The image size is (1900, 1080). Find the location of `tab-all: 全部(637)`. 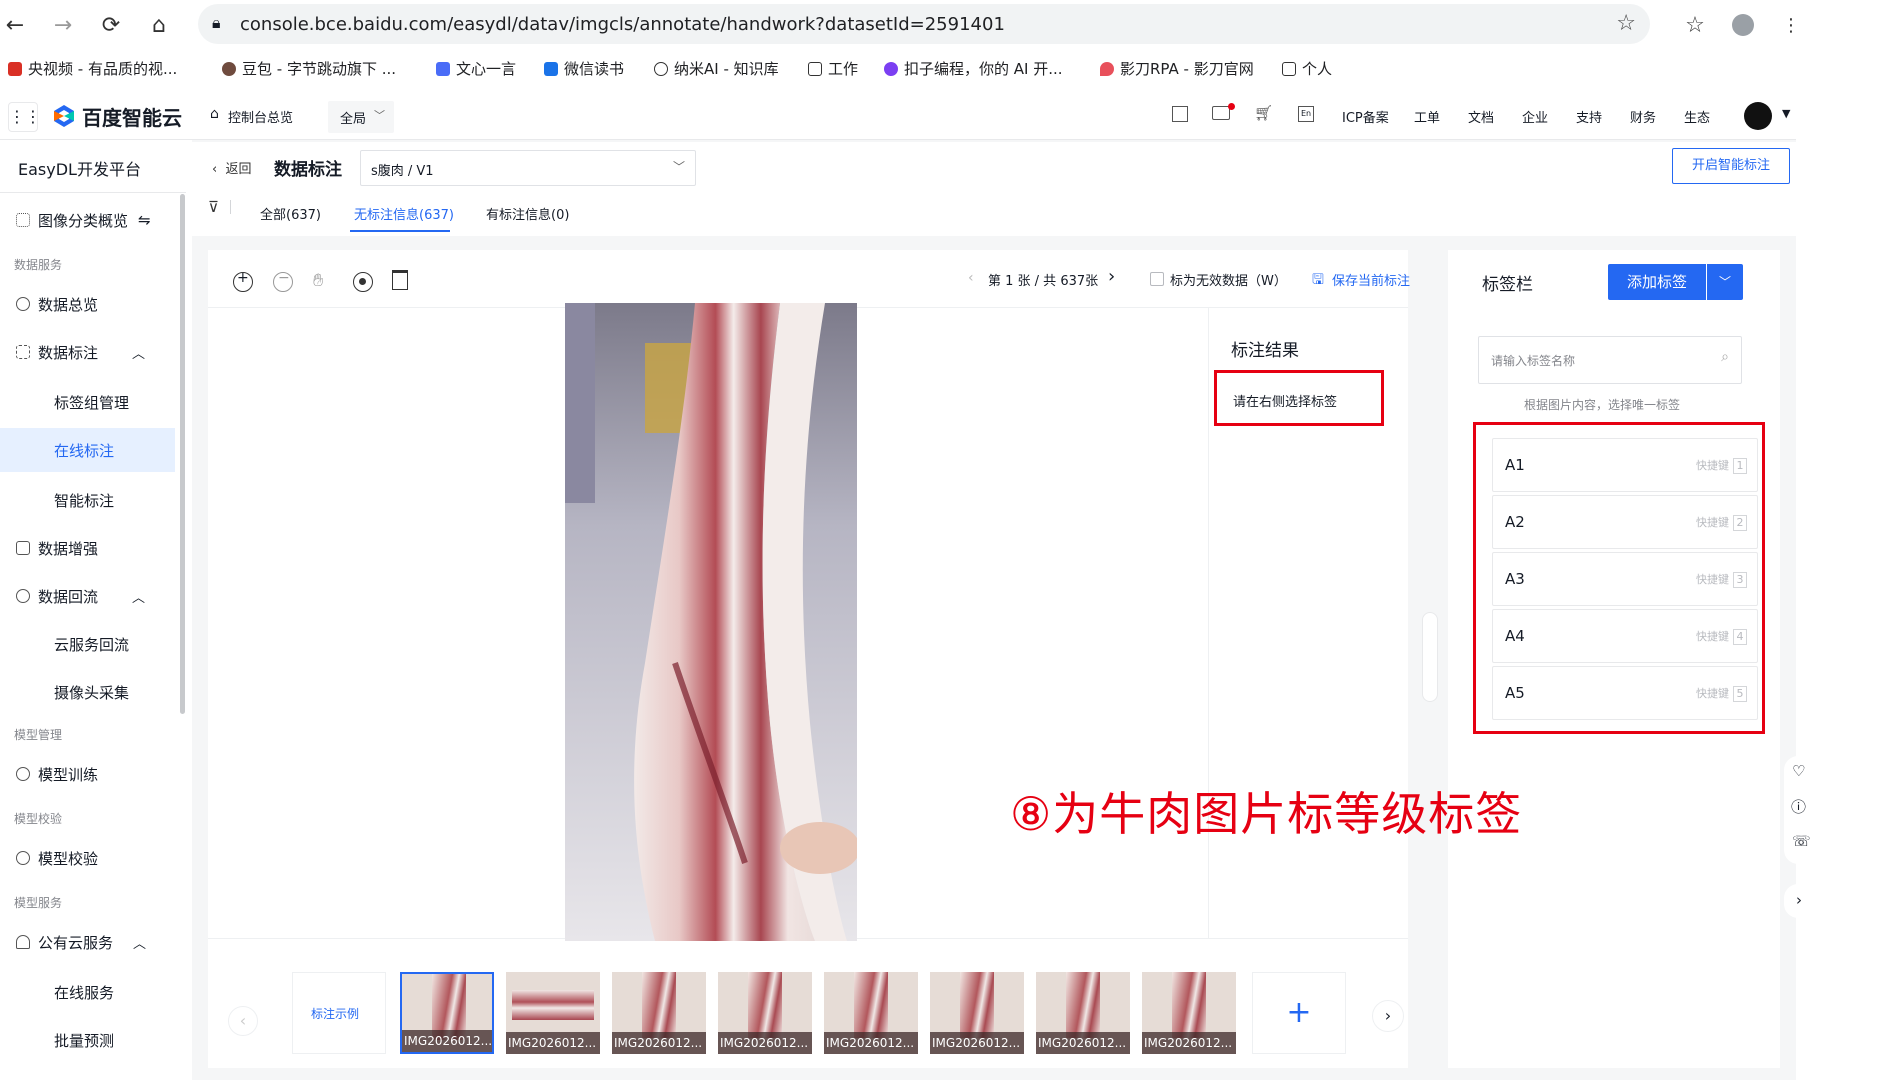

tab-all: 全部(637) is located at coordinates (290, 213).